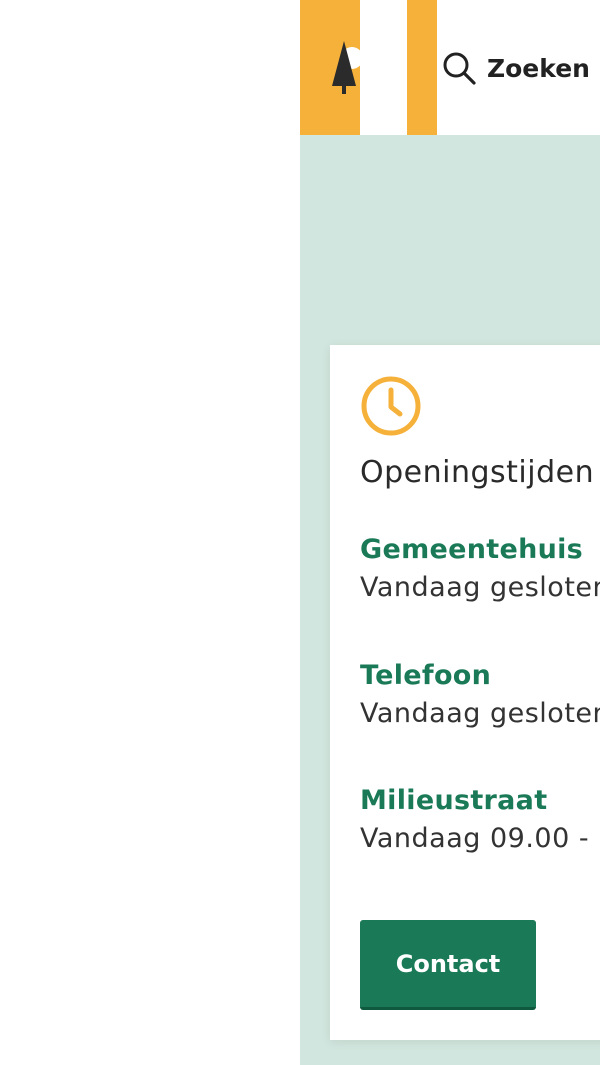 This screenshot has height=1065, width=600. I want to click on contact-button: Contact, so click(448, 965).